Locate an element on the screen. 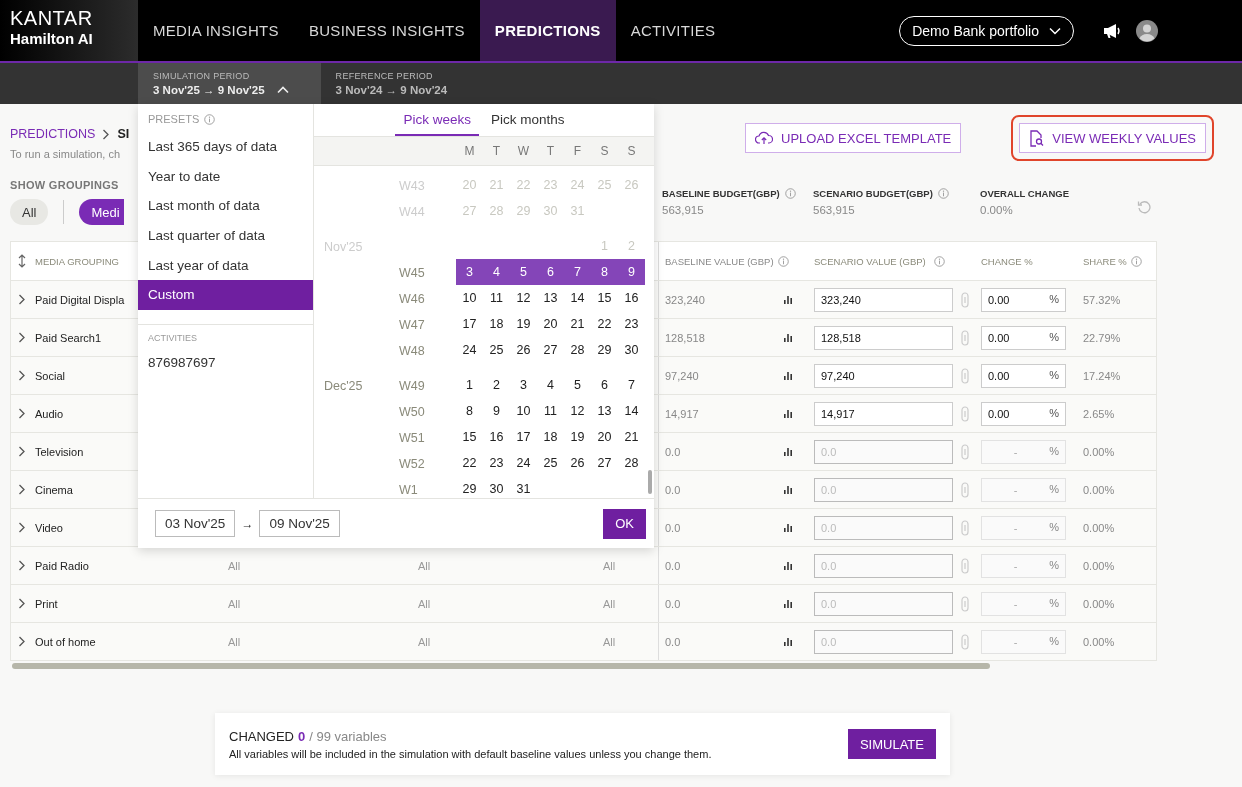 The image size is (1242, 787). calendar-day: 10 is located at coordinates (523, 411).